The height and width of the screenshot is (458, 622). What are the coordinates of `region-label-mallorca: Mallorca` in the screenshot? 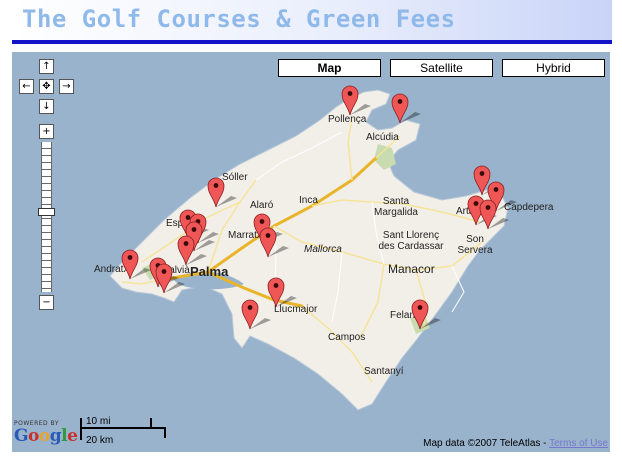 It's located at (323, 249).